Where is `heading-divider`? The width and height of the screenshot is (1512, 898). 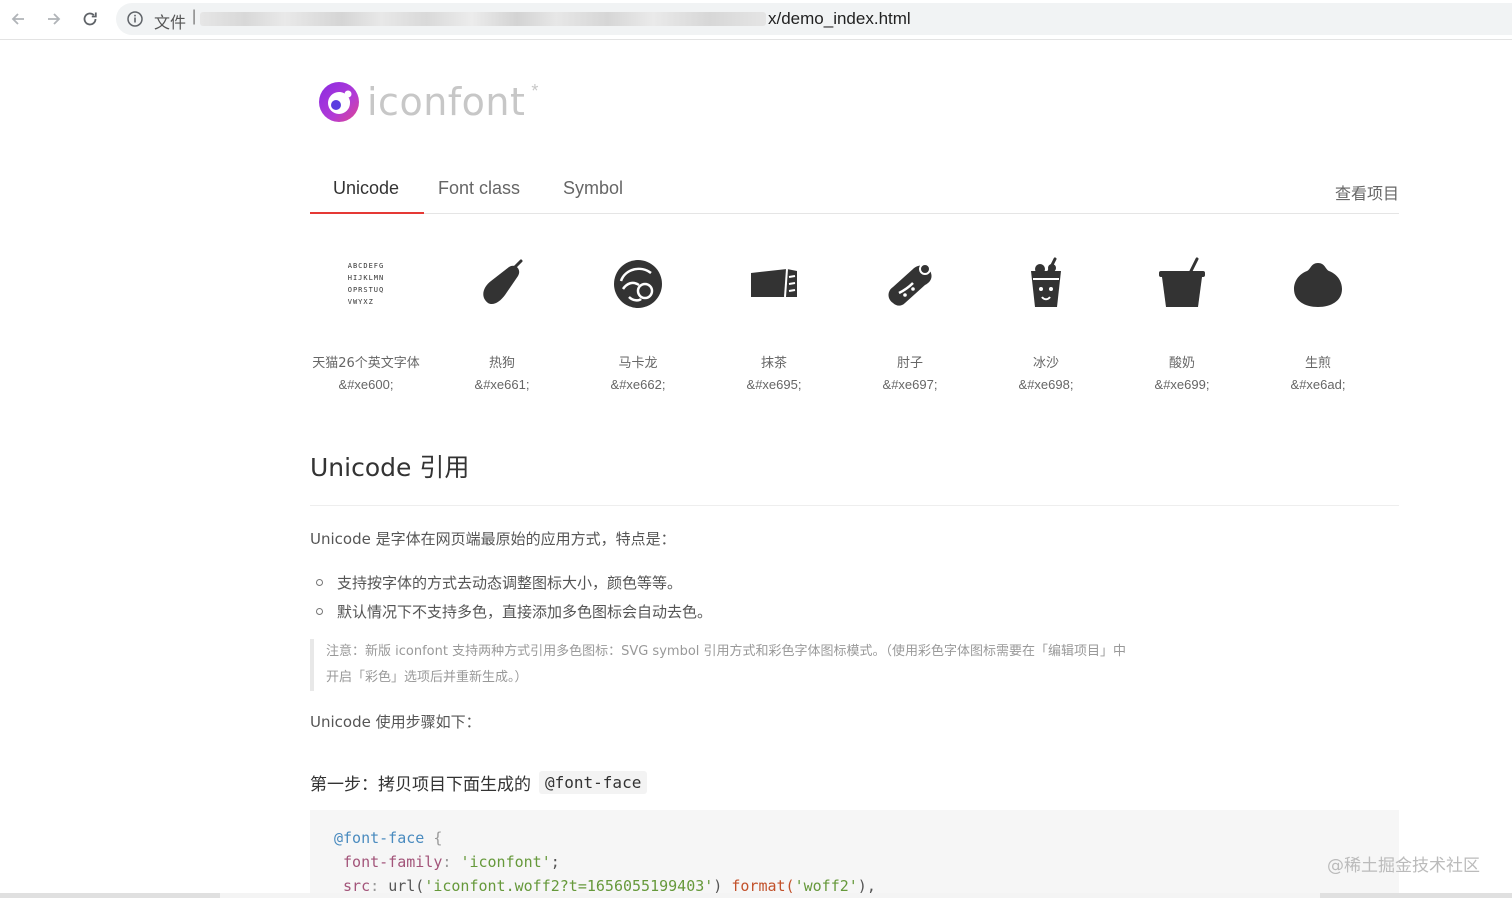 heading-divider is located at coordinates (854, 505).